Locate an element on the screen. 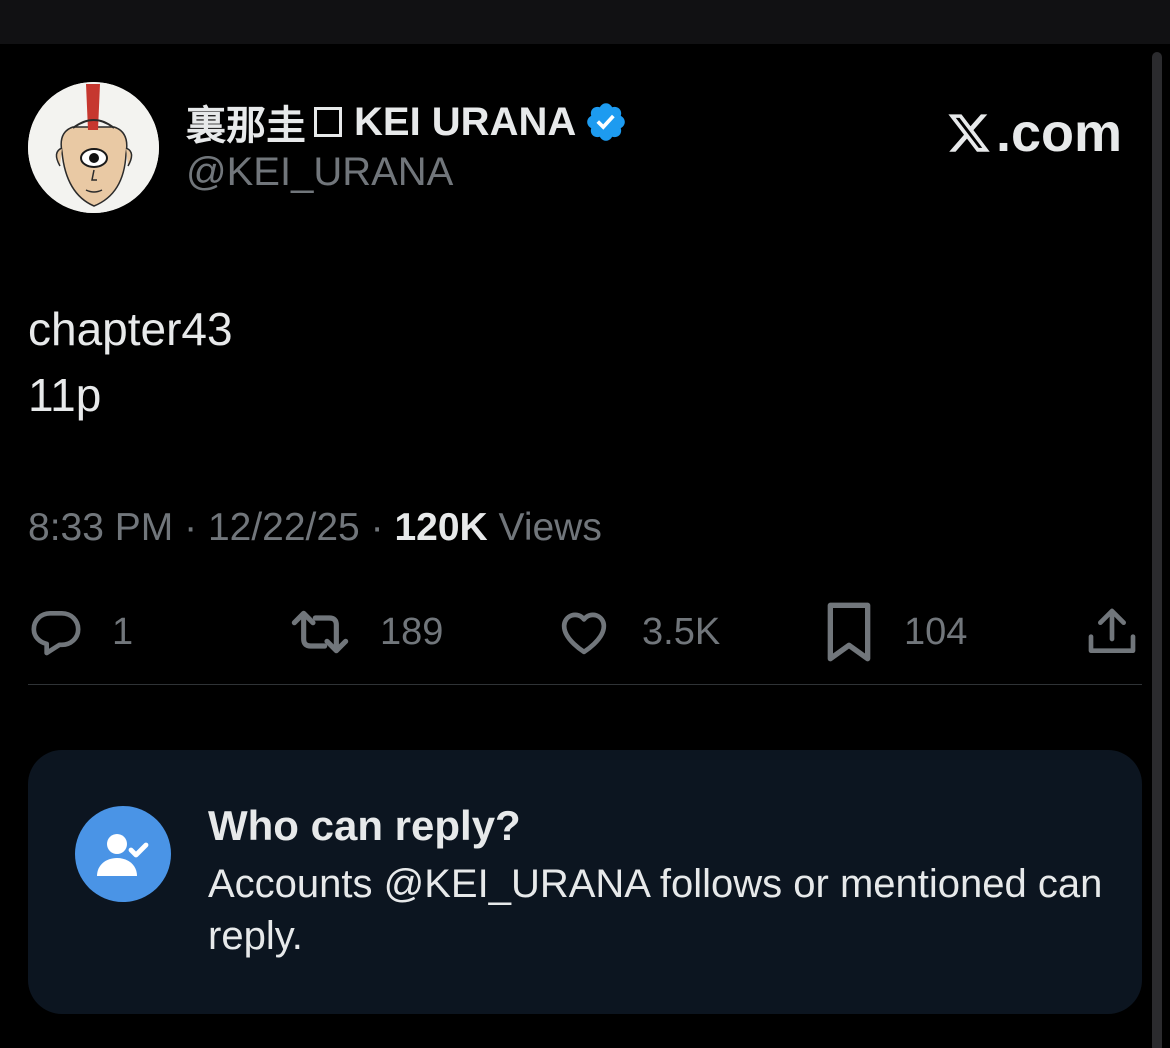  author-handle: @KEI_URANA is located at coordinates (319, 172).